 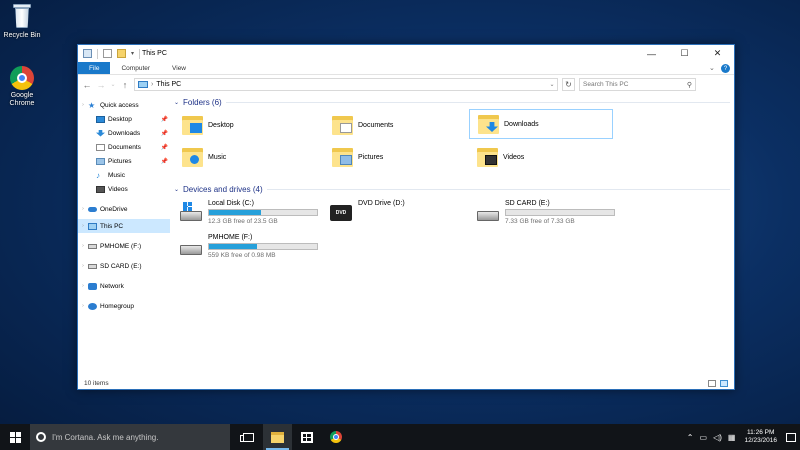 I want to click on sidebar-item-pictures: Pictures 📌, so click(x=124, y=161).